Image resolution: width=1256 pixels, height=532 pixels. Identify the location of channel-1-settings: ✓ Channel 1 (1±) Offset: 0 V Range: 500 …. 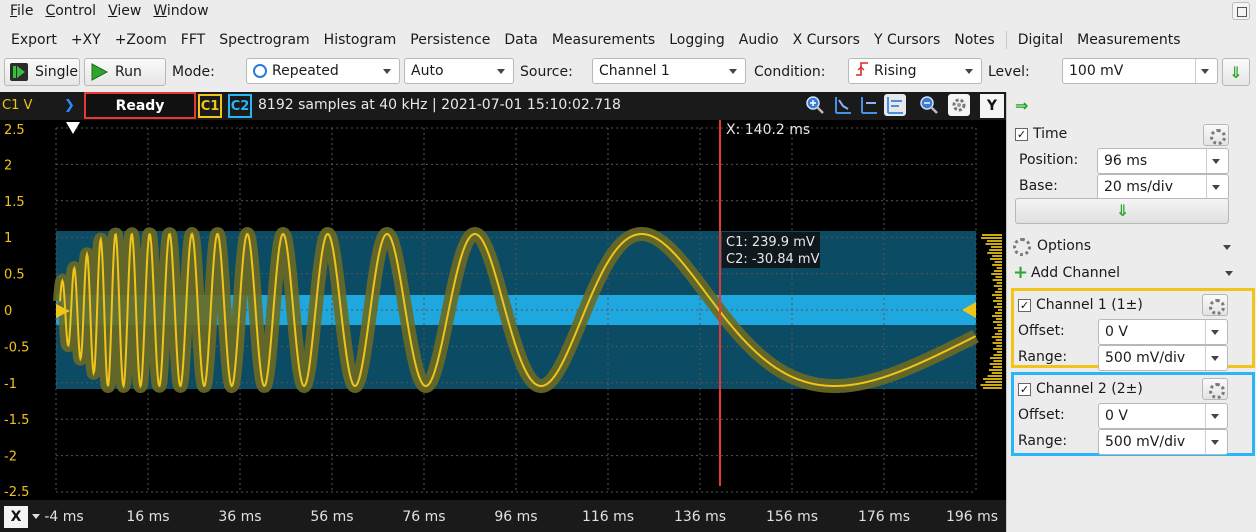
(1133, 329).